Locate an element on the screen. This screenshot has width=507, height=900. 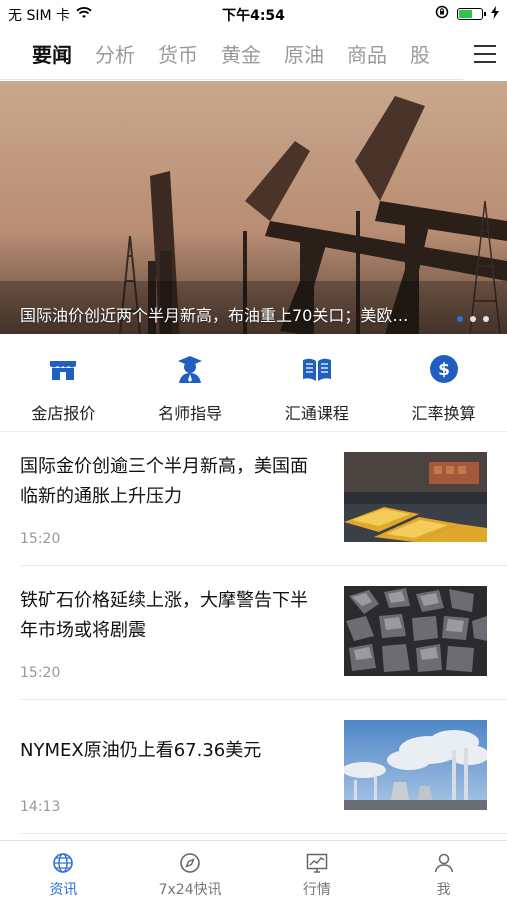
tab-gold: 黄金 is located at coordinates (241, 53).